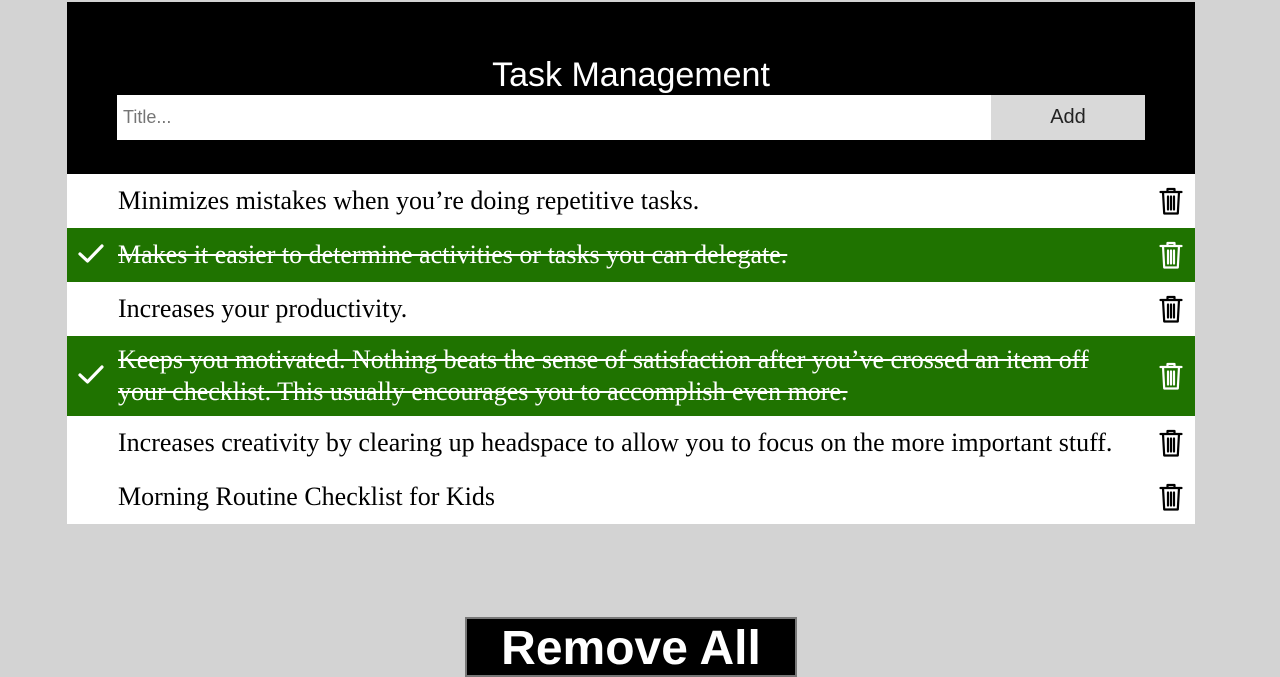  Describe the element at coordinates (631, 75) in the screenshot. I see `page-title: Task Management` at that location.